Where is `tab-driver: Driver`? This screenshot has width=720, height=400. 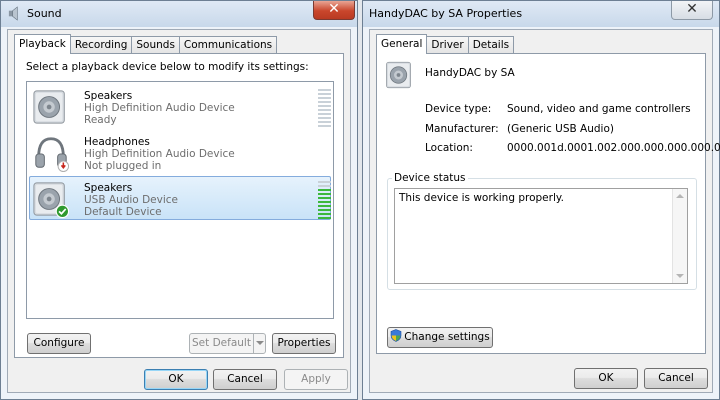
tab-driver: Driver is located at coordinates (447, 45).